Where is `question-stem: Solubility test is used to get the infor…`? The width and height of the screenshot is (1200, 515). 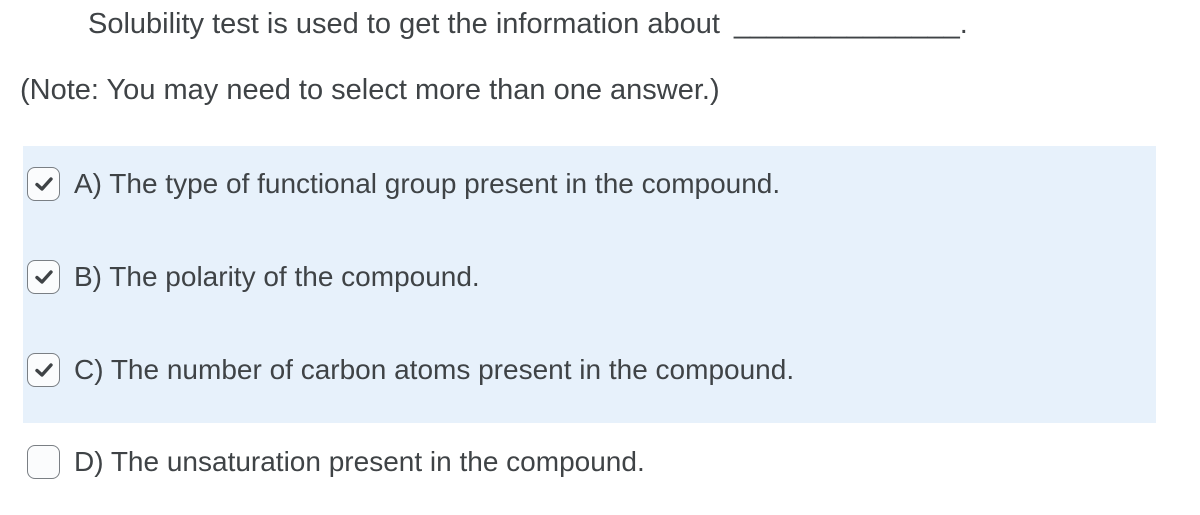 question-stem: Solubility test is used to get the infor… is located at coordinates (404, 24).